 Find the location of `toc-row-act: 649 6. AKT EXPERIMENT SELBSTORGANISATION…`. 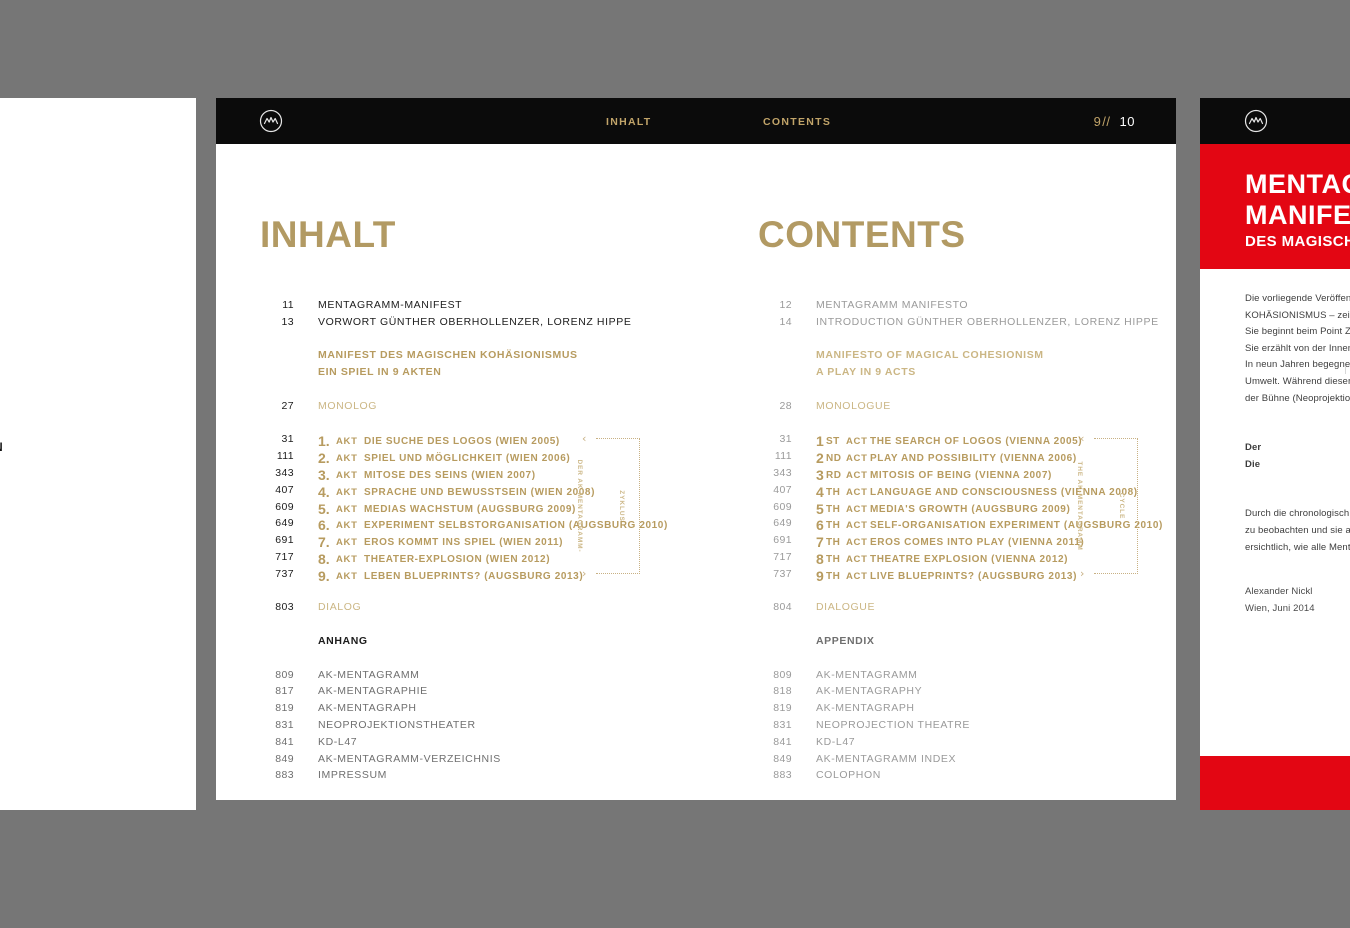

toc-row-act: 649 6. AKT EXPERIMENT SELBSTORGANISATION… is located at coordinates (490, 525).